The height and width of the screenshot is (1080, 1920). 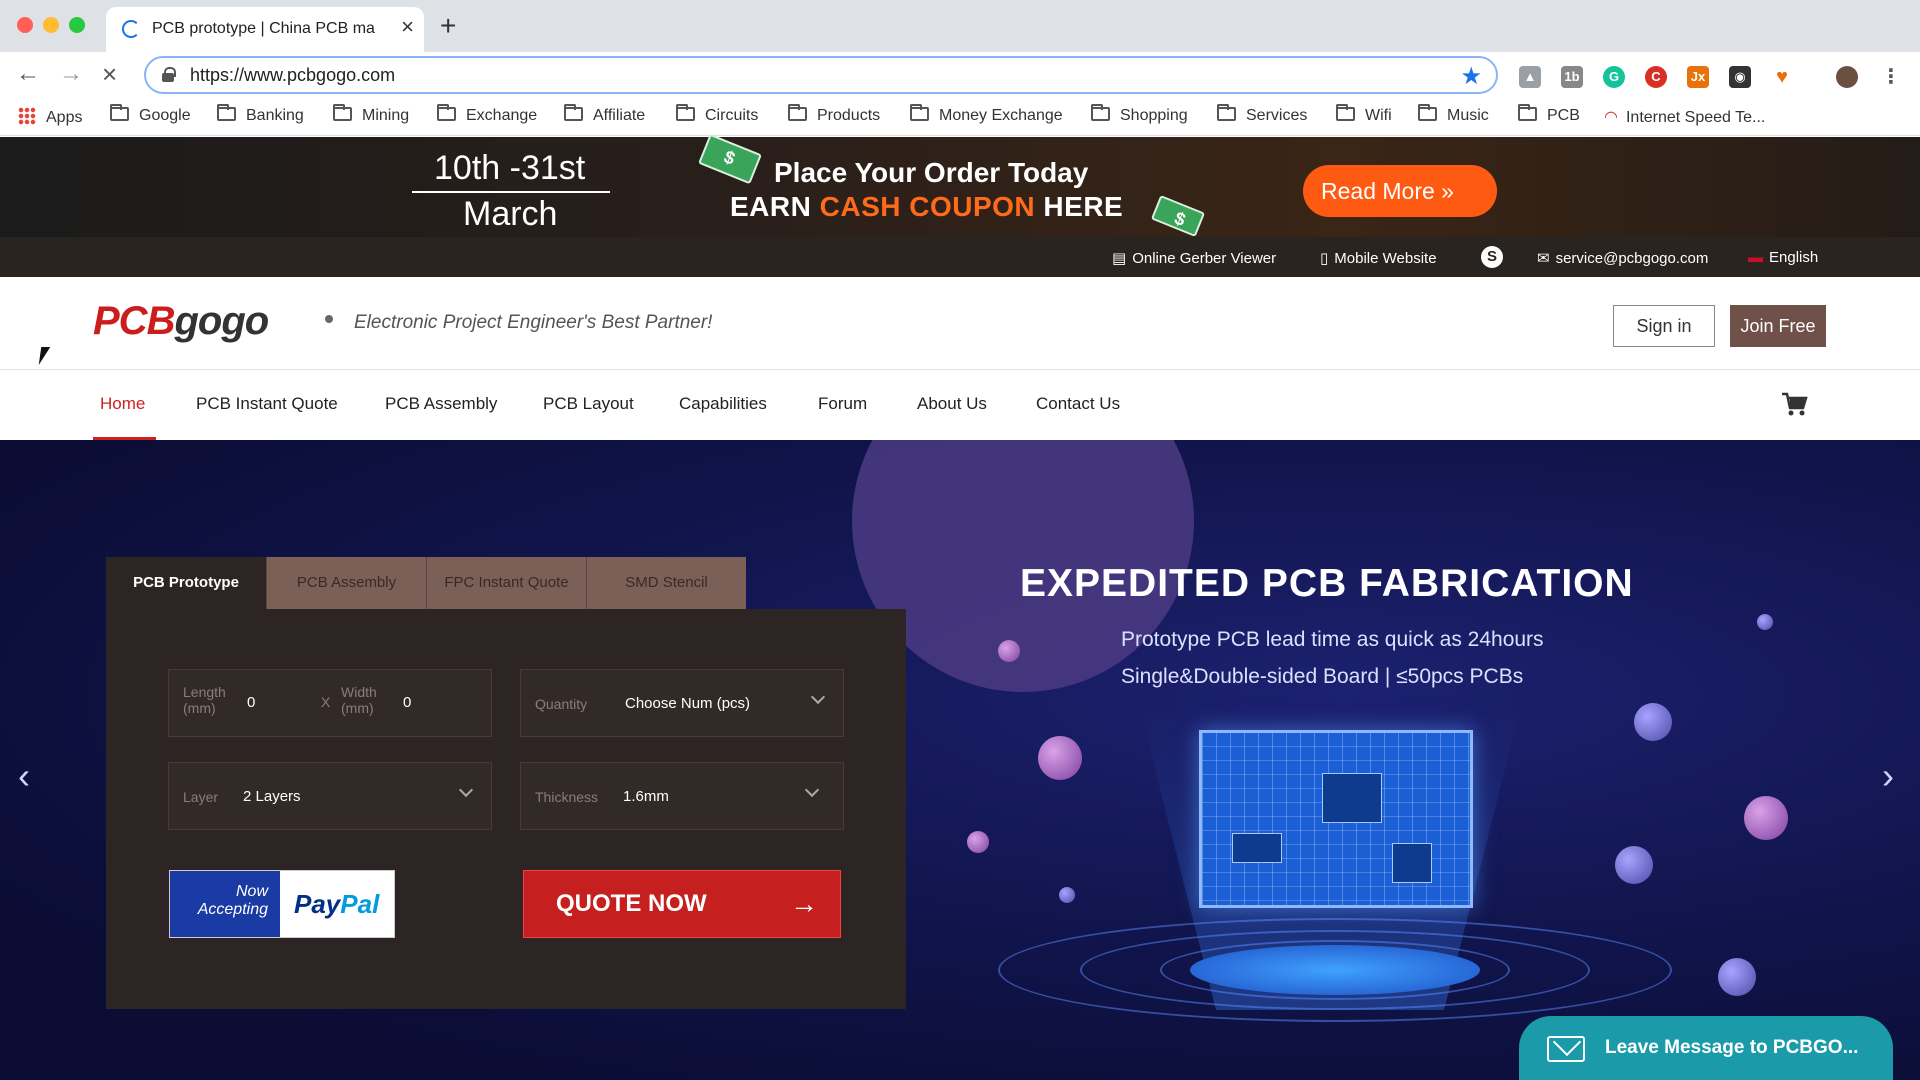 I want to click on chip-graphic, so click(x=1257, y=848).